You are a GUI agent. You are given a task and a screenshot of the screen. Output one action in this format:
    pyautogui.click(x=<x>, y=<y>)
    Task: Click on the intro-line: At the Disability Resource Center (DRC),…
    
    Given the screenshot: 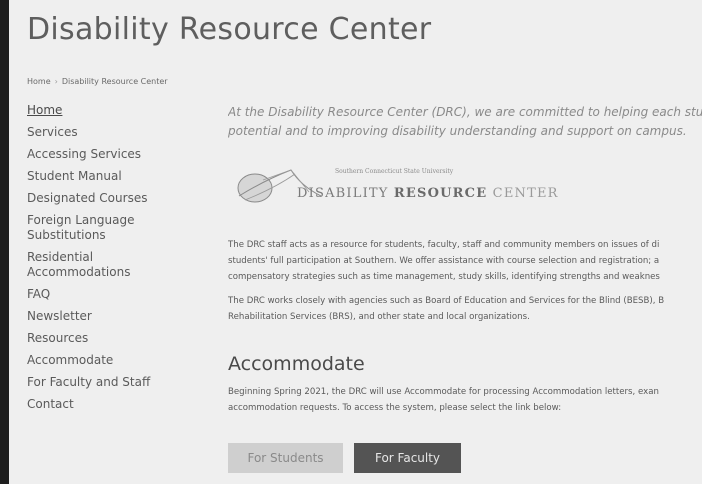 What is the action you would take?
    pyautogui.click(x=465, y=112)
    